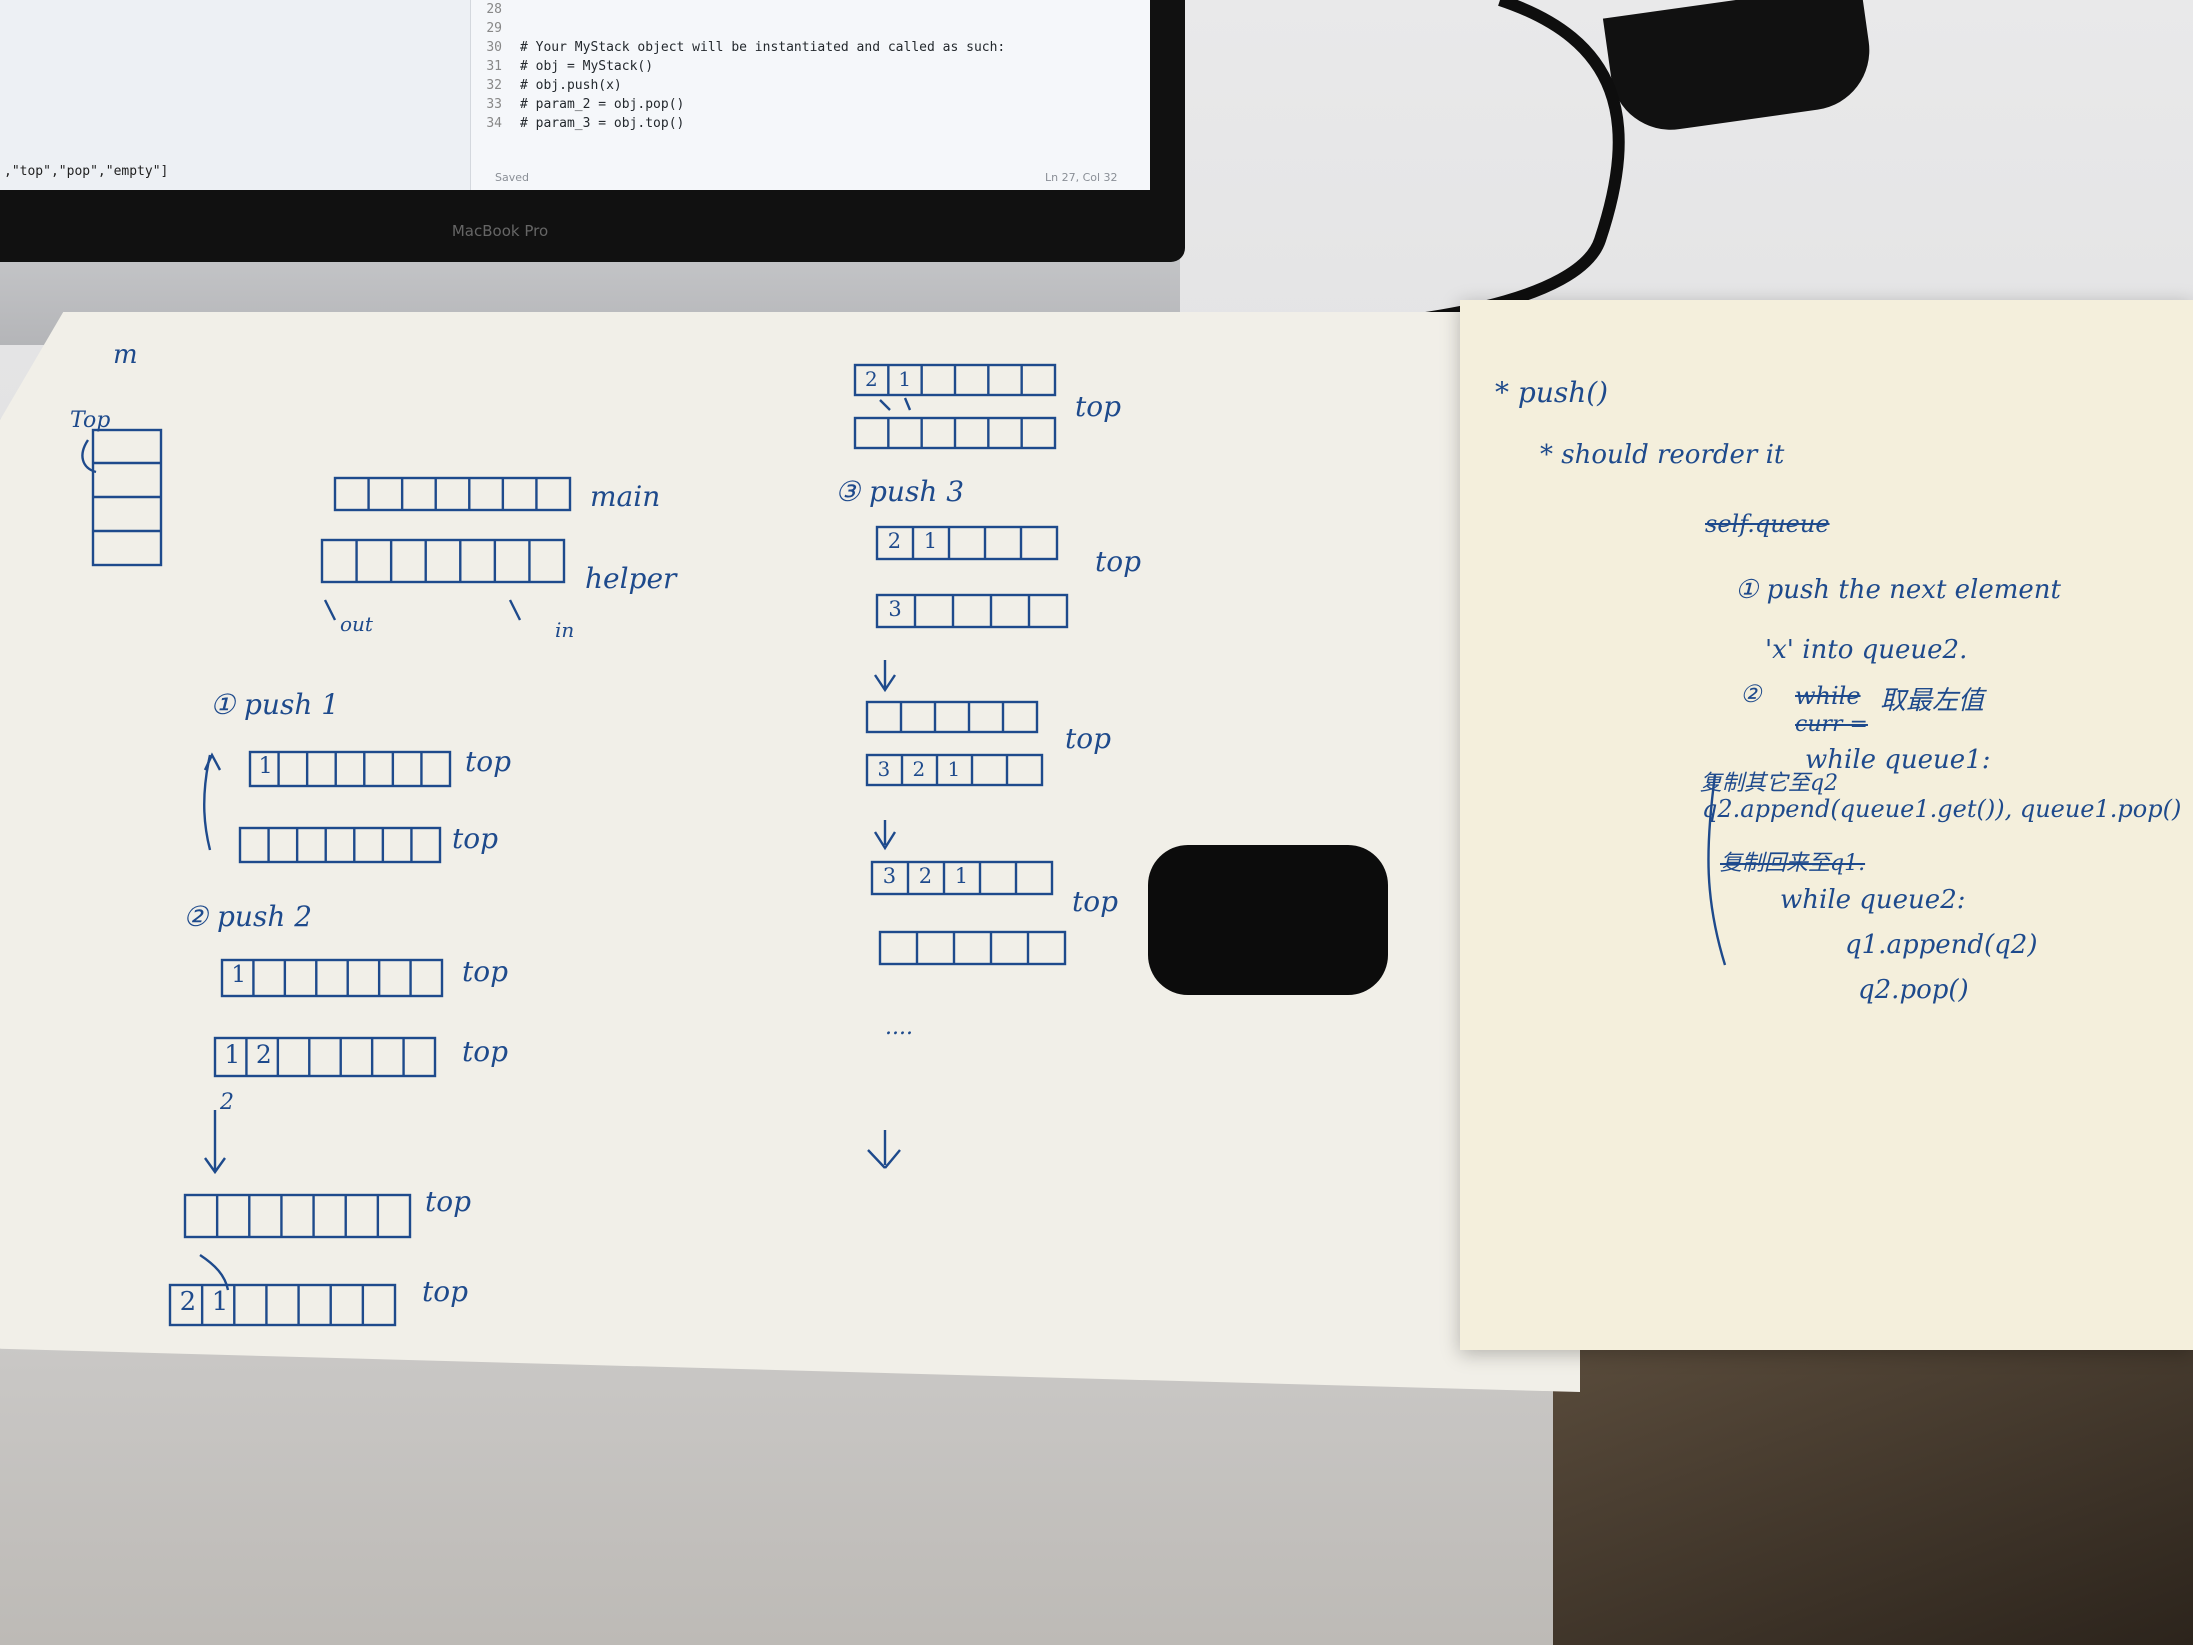 The image size is (2193, 1645). What do you see at coordinates (952, 717) in the screenshot?
I see `queue-push3-c` at bounding box center [952, 717].